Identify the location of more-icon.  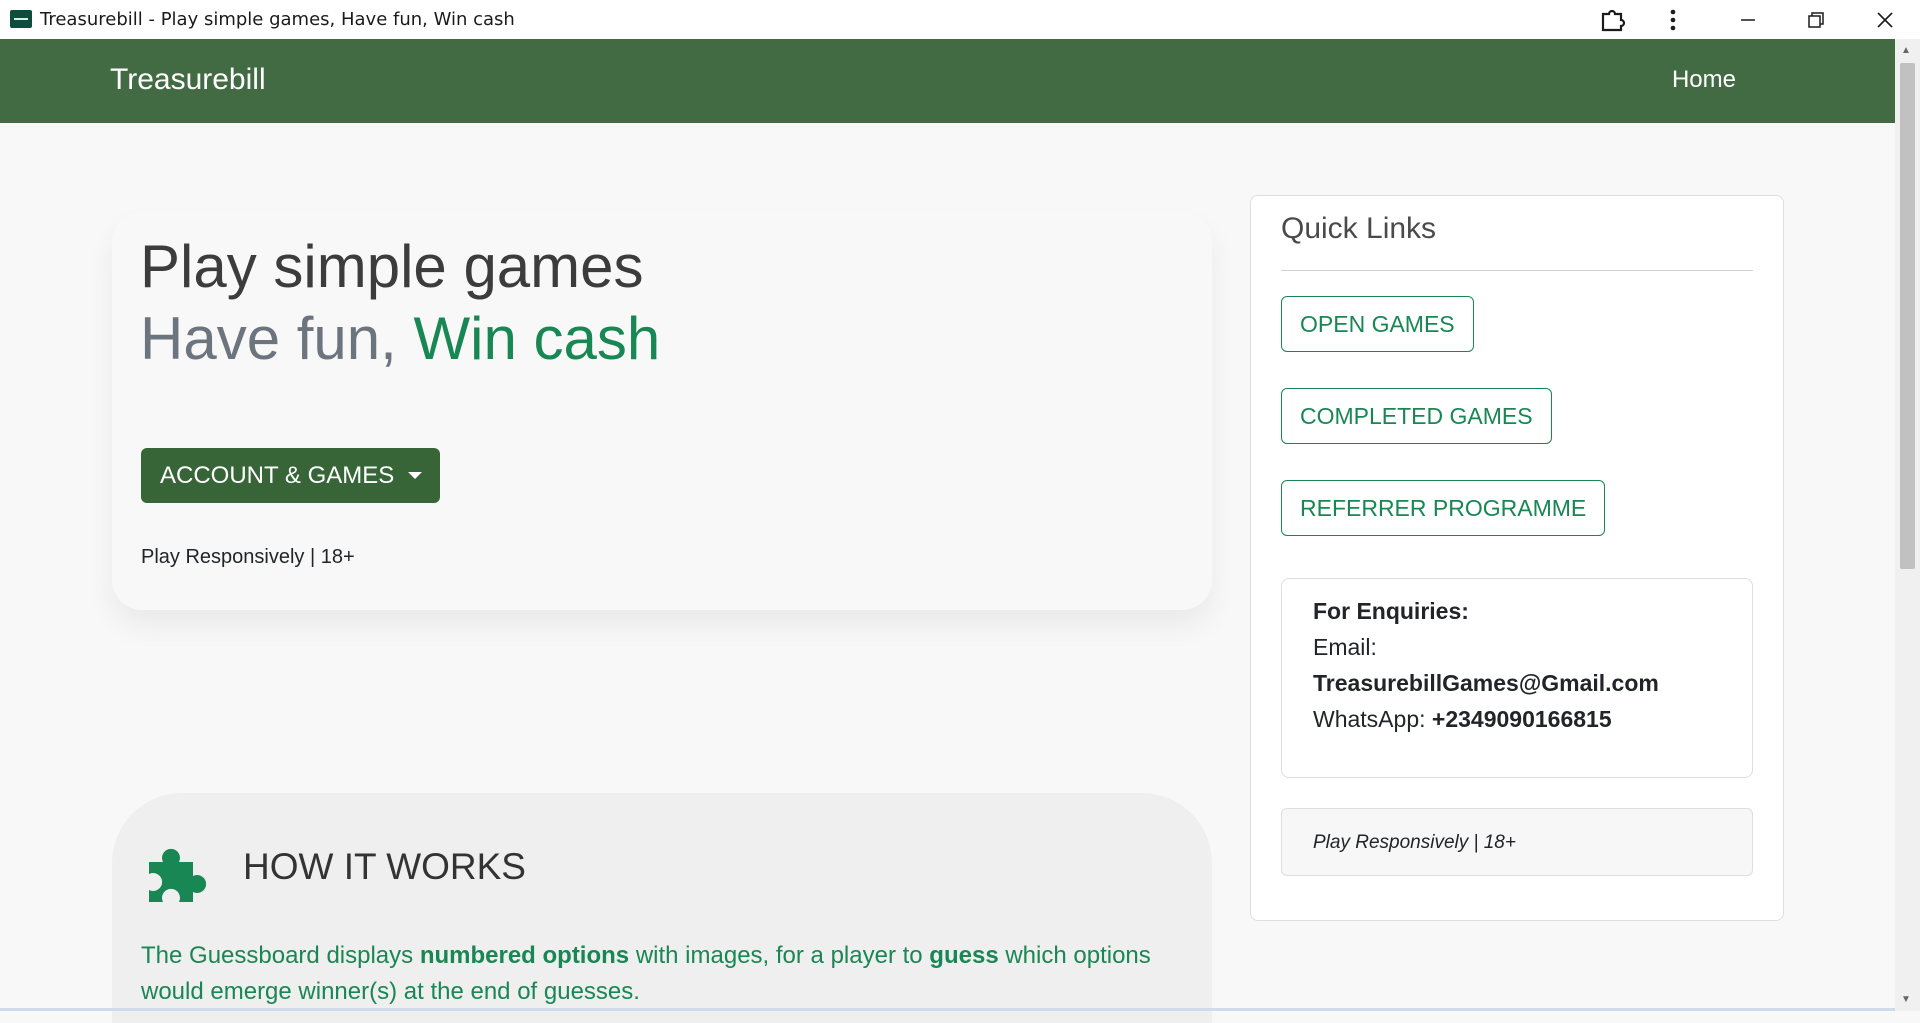
(1673, 19).